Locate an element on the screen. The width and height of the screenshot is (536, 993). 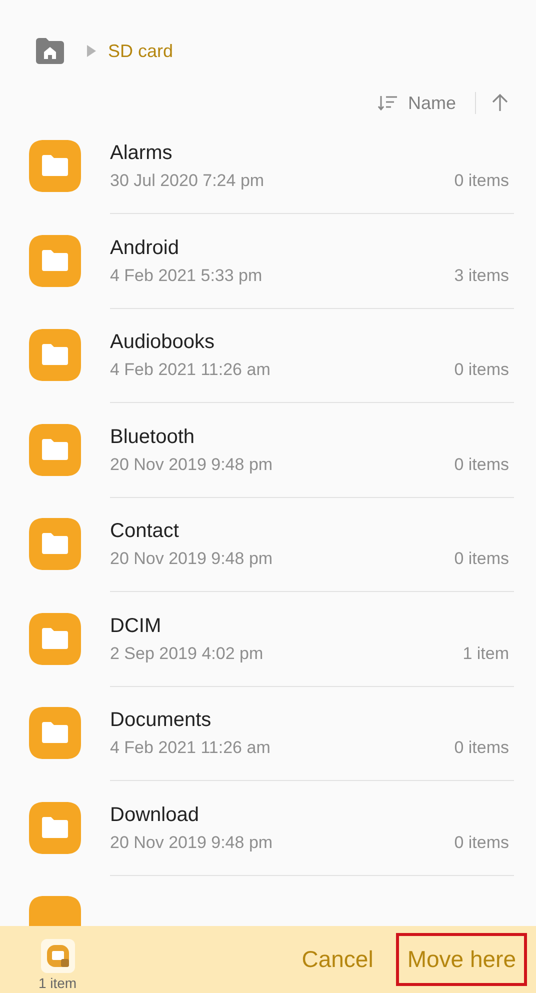
folder-name: Download is located at coordinates (154, 815).